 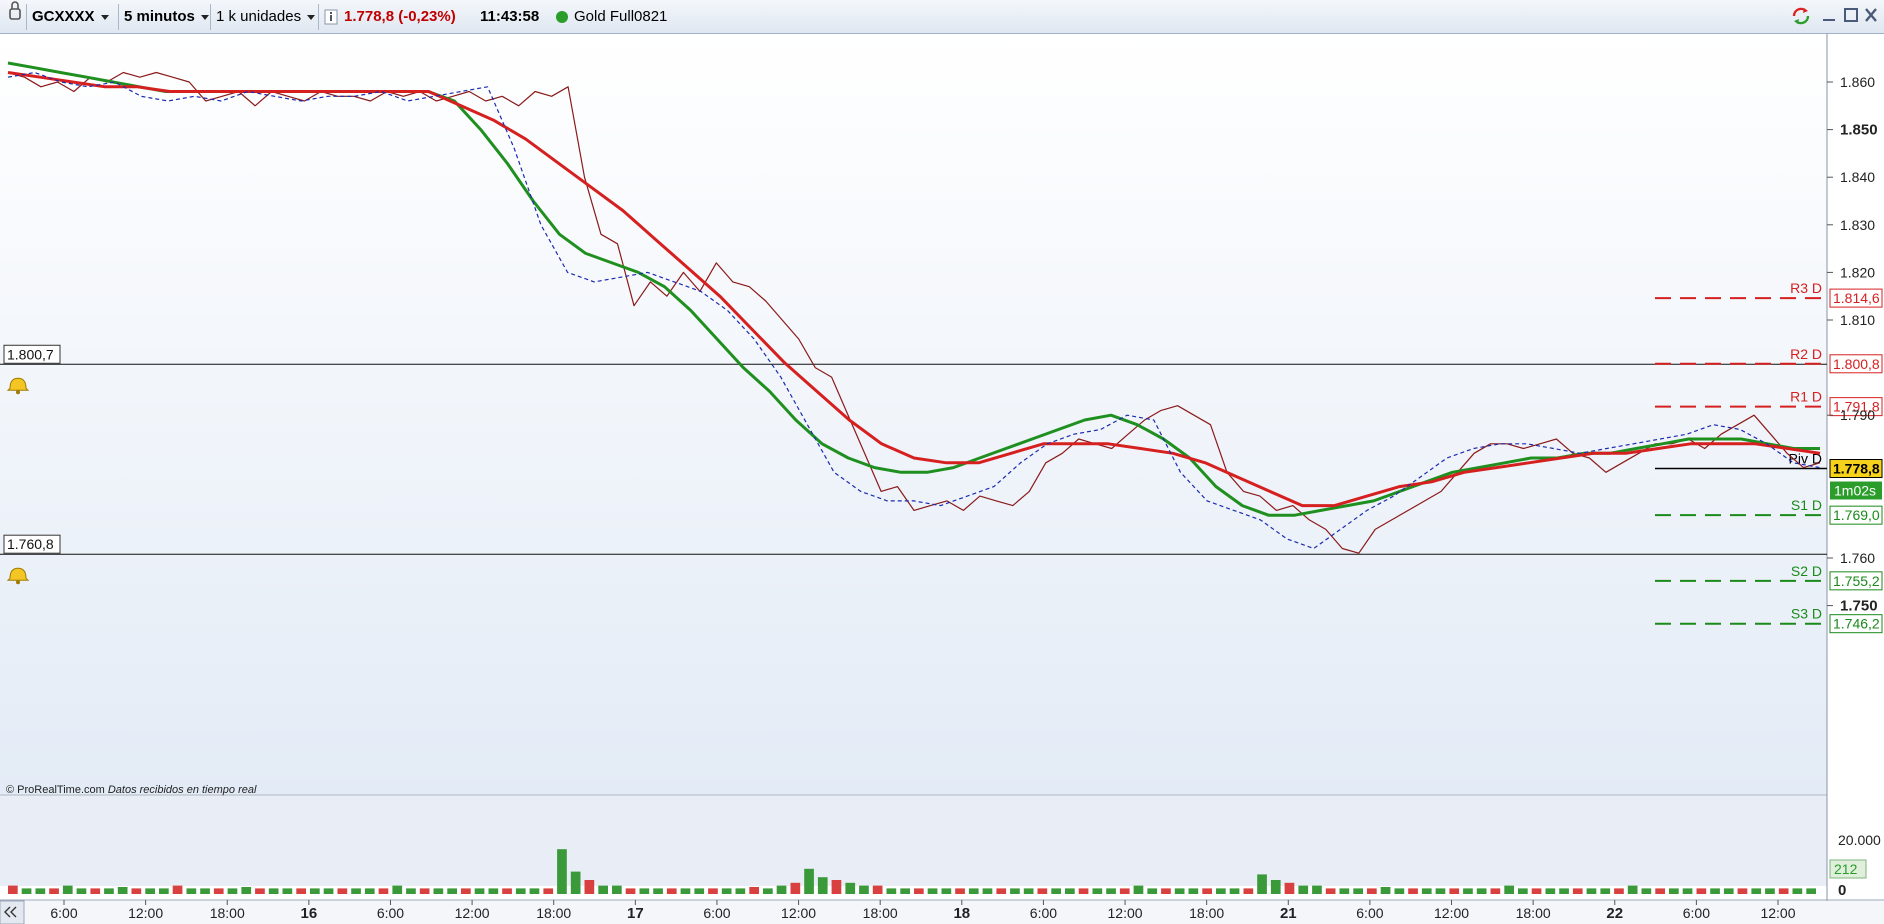 I want to click on timeframe-label: 5 minutos, so click(x=159, y=16).